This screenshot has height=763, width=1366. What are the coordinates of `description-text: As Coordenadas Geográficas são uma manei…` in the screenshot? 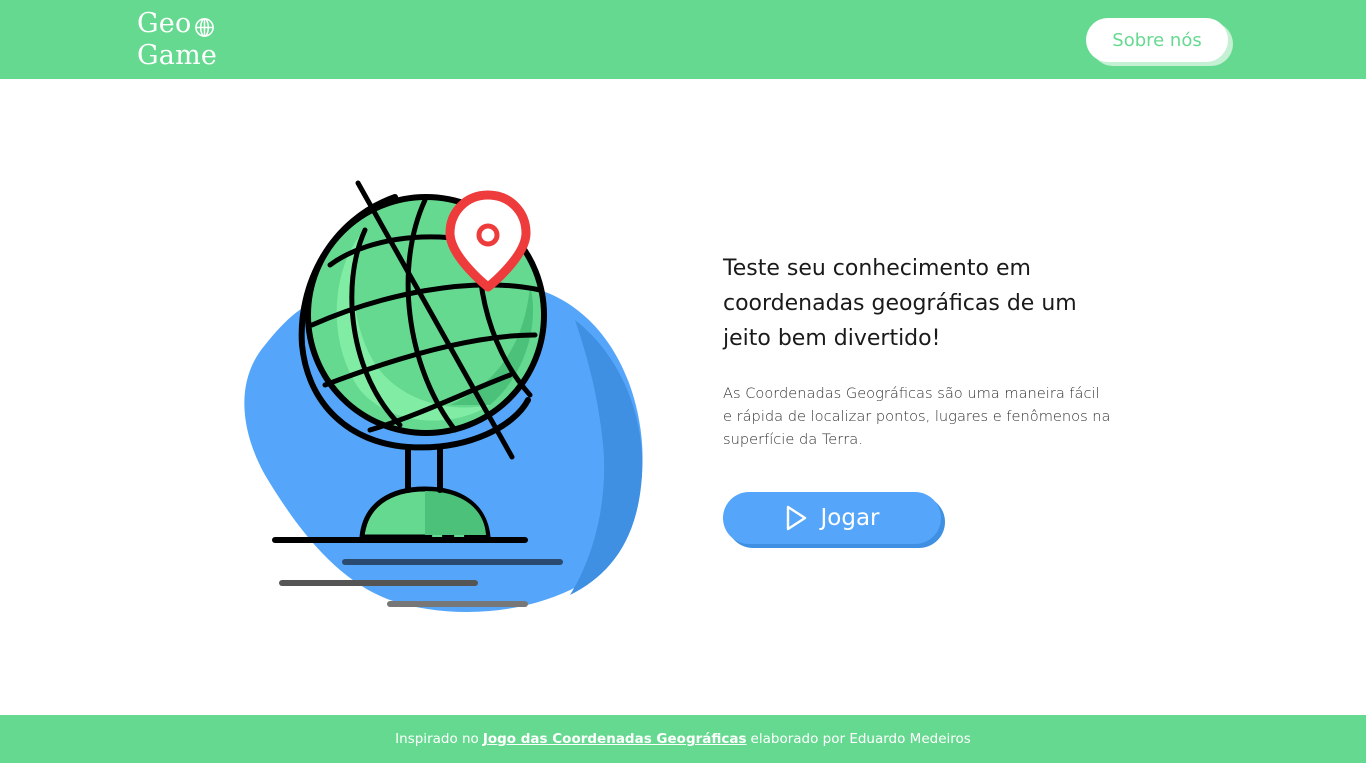 It's located at (917, 416).